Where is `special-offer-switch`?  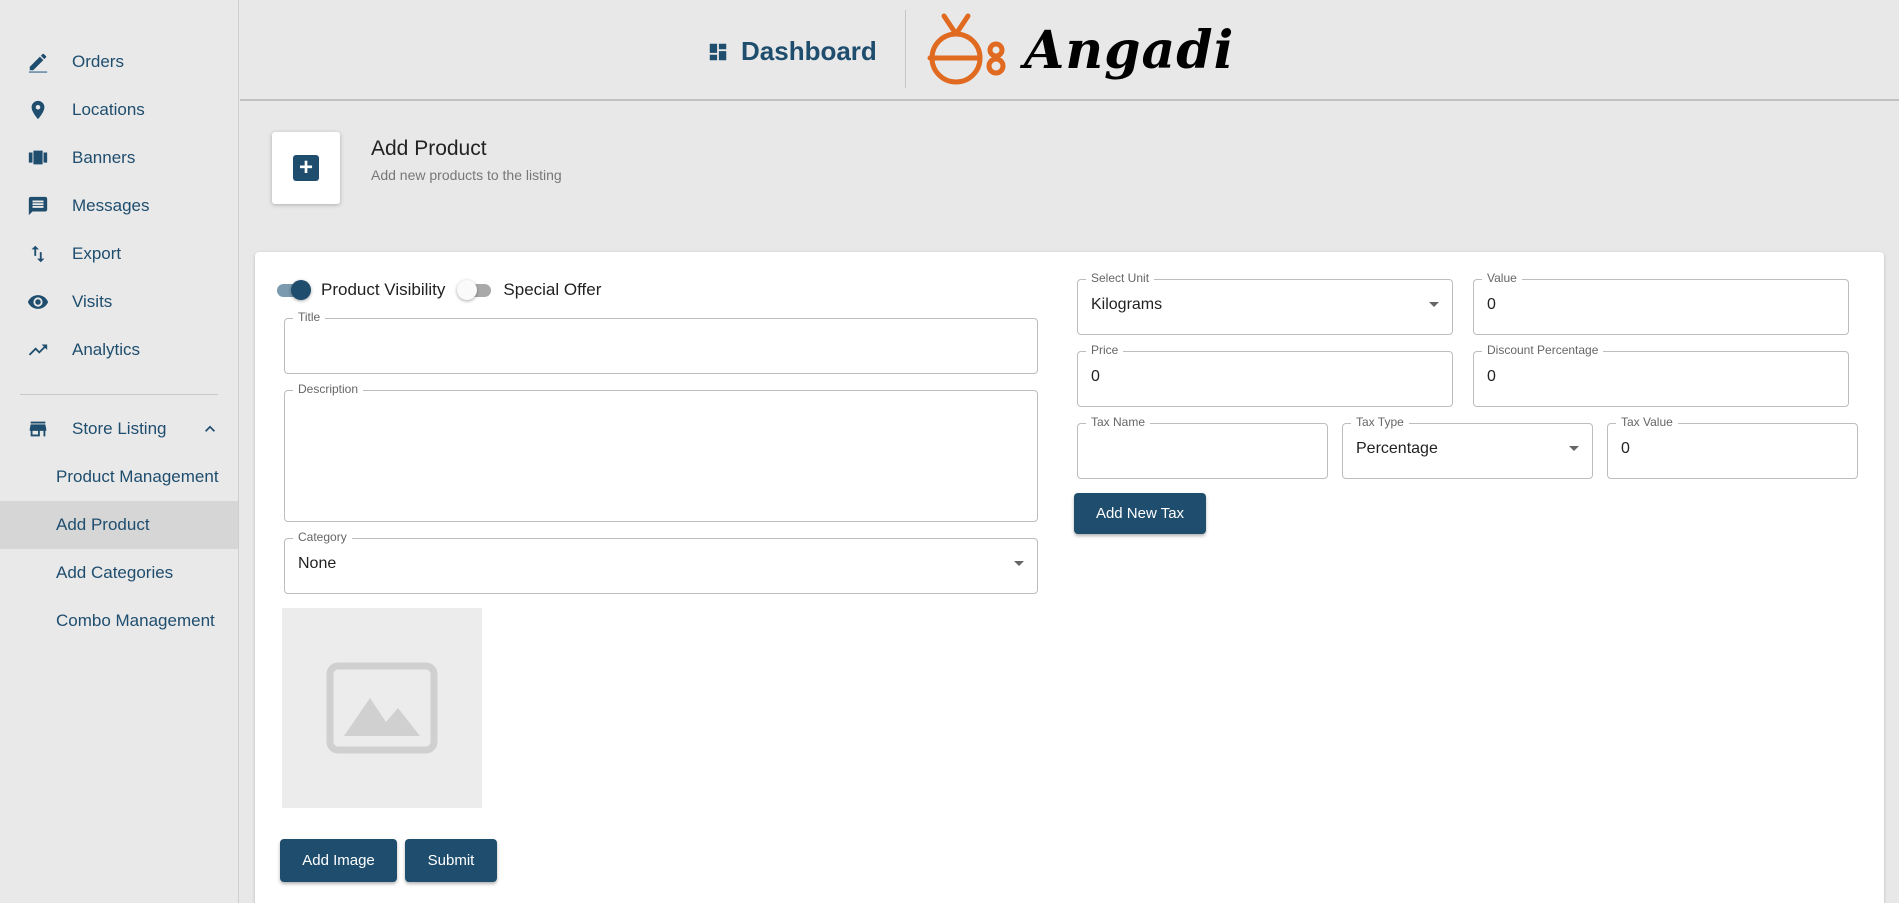
special-offer-switch is located at coordinates (475, 290).